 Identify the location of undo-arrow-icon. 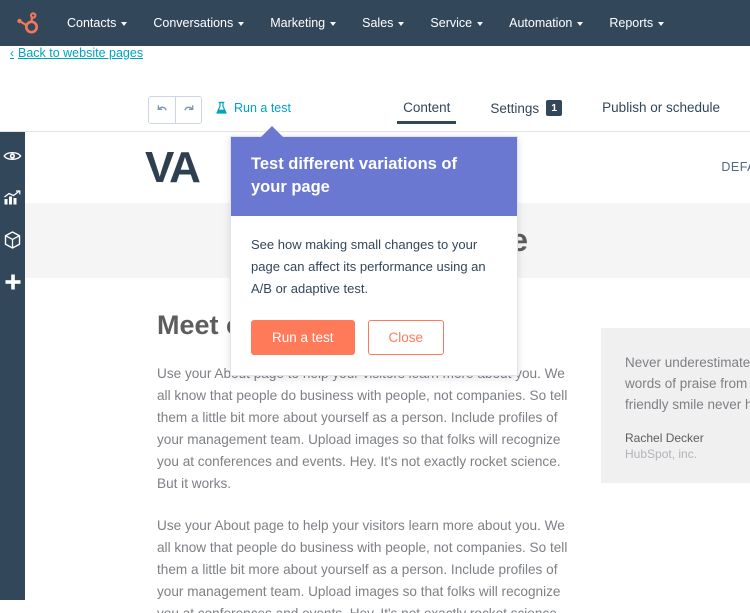
(162, 108).